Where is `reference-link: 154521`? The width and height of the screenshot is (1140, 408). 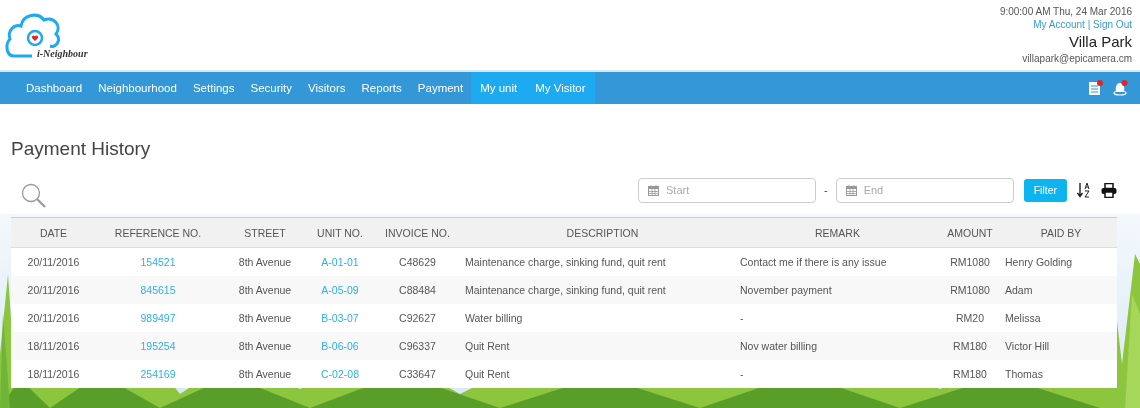
reference-link: 154521 is located at coordinates (158, 261).